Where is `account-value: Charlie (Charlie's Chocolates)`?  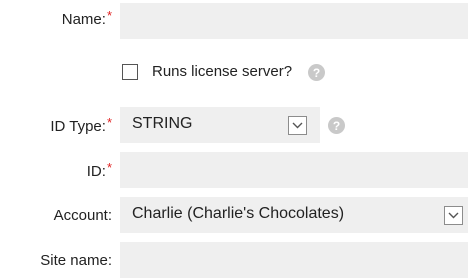
account-value: Charlie (Charlie's Chocolates) is located at coordinates (238, 213).